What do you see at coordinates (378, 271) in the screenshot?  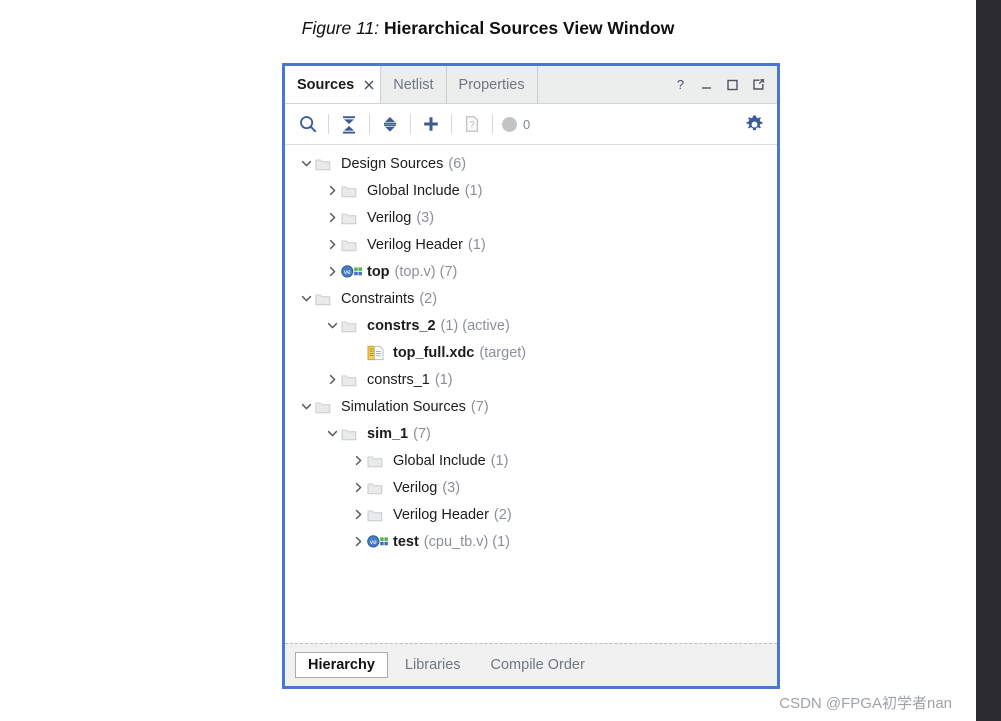 I see `tree-node-label: top` at bounding box center [378, 271].